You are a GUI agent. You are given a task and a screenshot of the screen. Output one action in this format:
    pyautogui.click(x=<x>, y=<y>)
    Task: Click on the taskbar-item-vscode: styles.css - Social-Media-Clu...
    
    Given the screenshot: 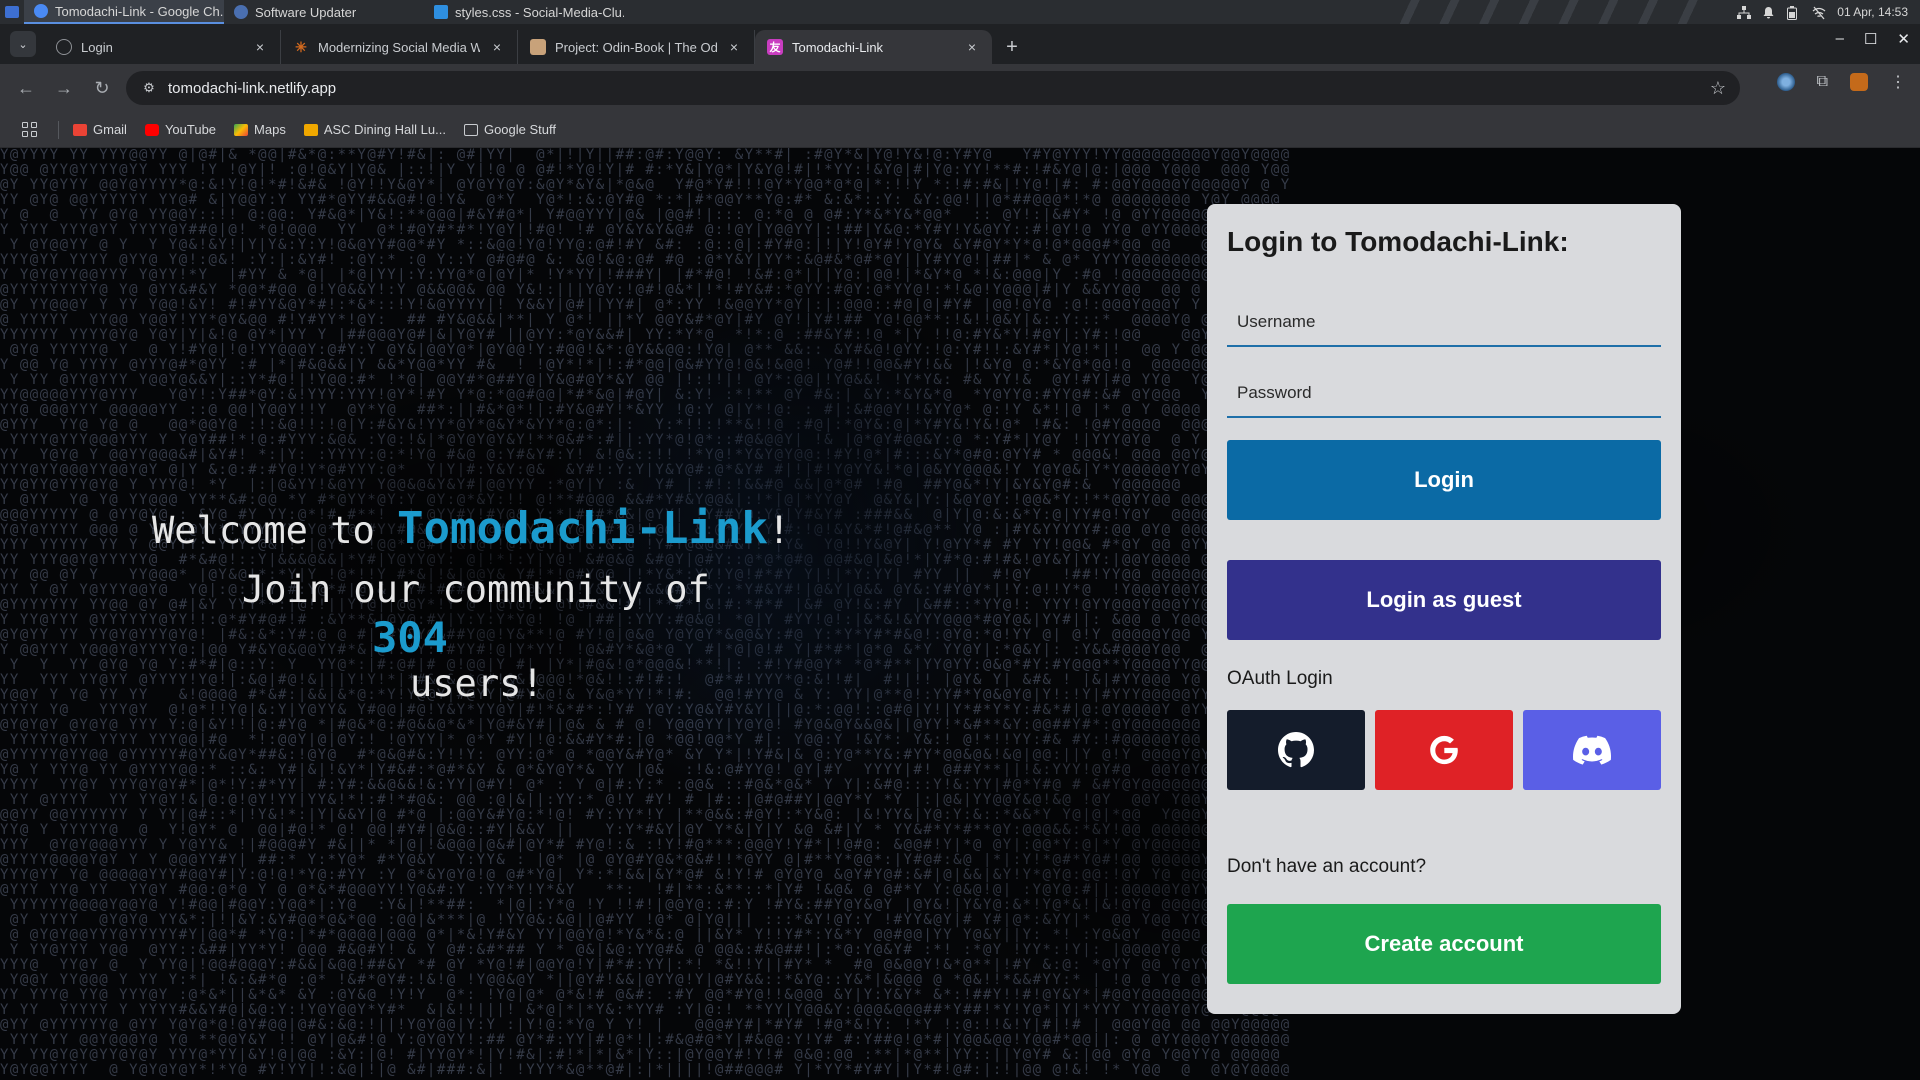 What is the action you would take?
    pyautogui.click(x=524, y=12)
    